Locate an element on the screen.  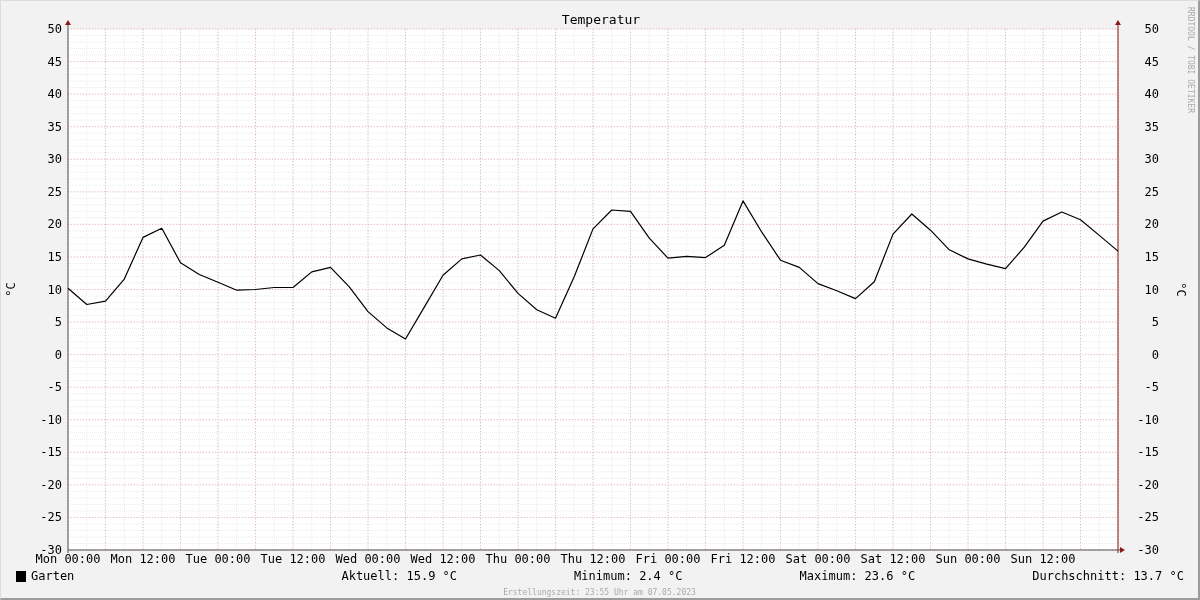
x-tick-label: Thu 00:00 is located at coordinates (518, 559).